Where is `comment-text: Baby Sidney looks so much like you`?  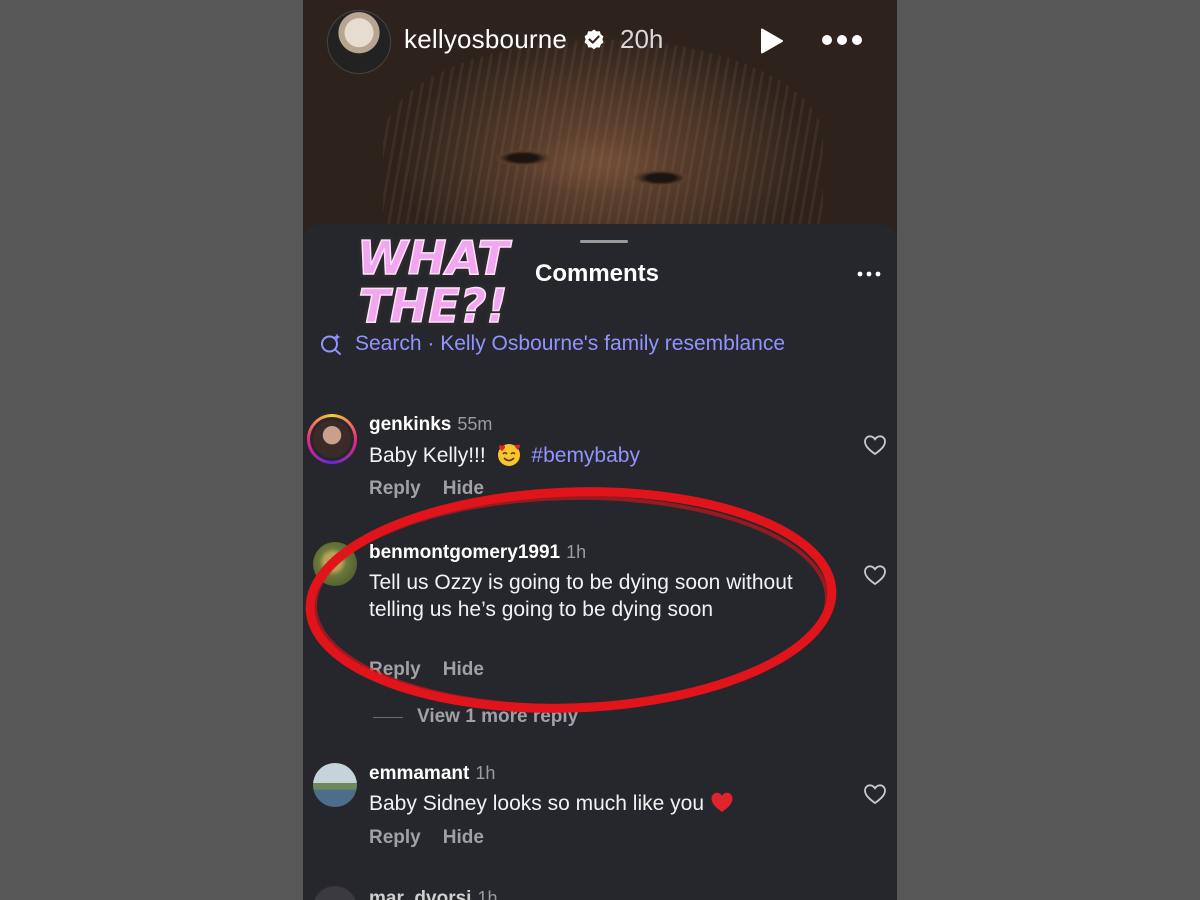 comment-text: Baby Sidney looks so much like you is located at coordinates (589, 803).